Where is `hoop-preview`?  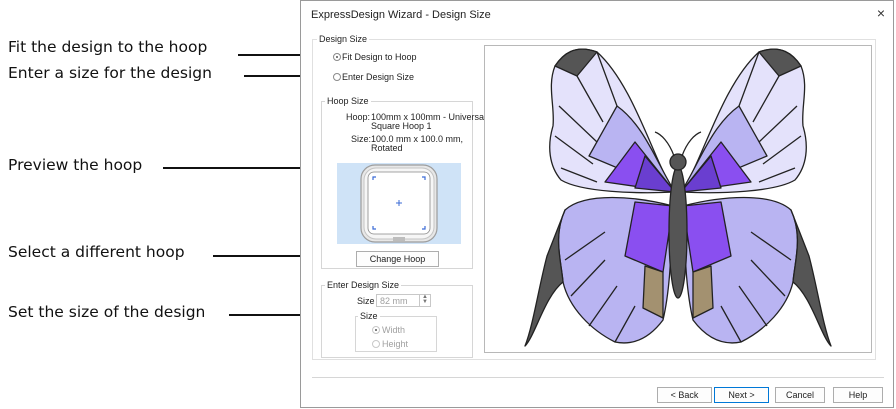 hoop-preview is located at coordinates (399, 203).